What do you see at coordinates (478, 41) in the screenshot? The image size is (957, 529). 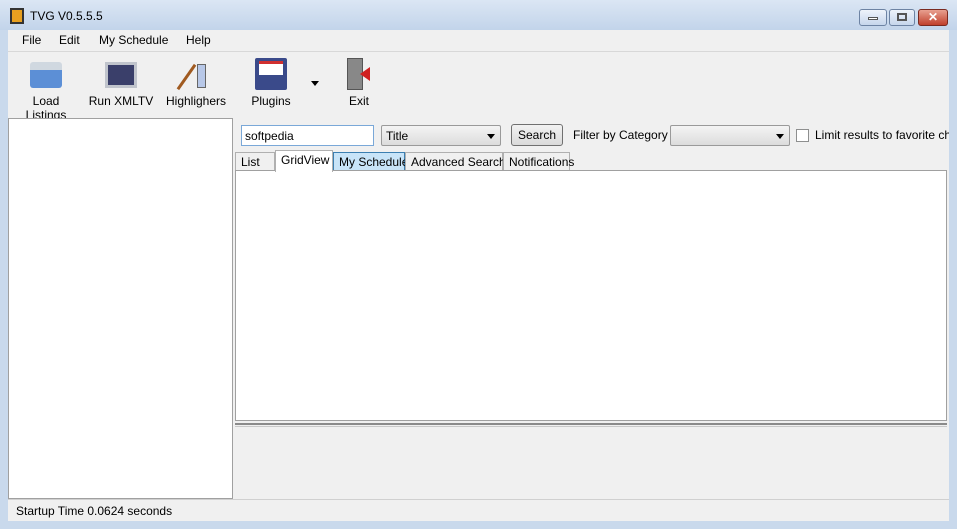 I see `menu-bar: File Edit My Schedule Help` at bounding box center [478, 41].